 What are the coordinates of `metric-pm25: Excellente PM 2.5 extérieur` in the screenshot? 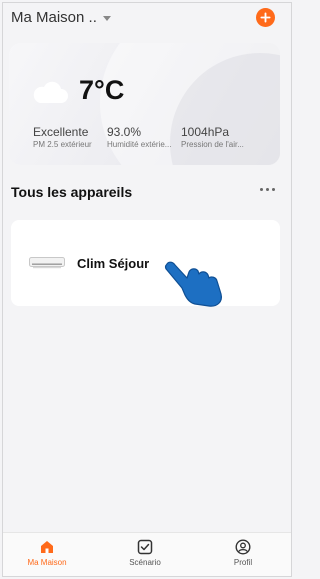 It's located at (62, 137).